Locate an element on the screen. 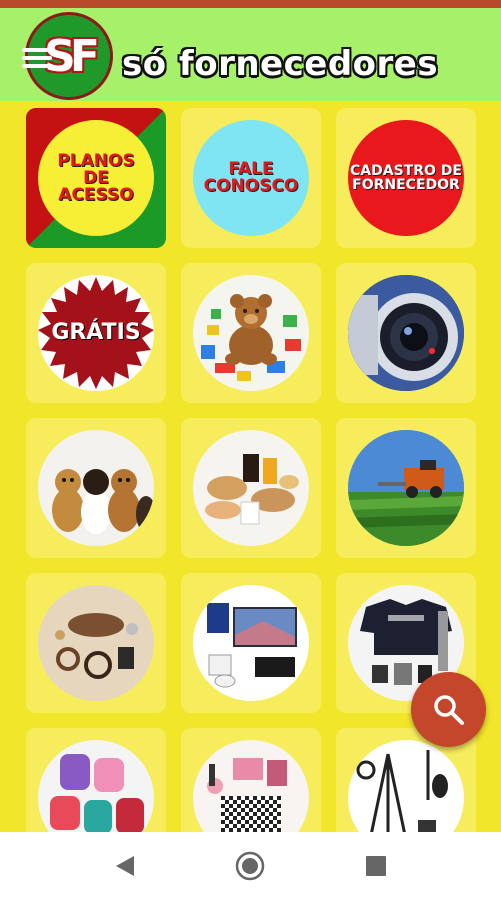 This screenshot has height=900, width=501. gratis-circle: GRÁTIS is located at coordinates (96, 333).